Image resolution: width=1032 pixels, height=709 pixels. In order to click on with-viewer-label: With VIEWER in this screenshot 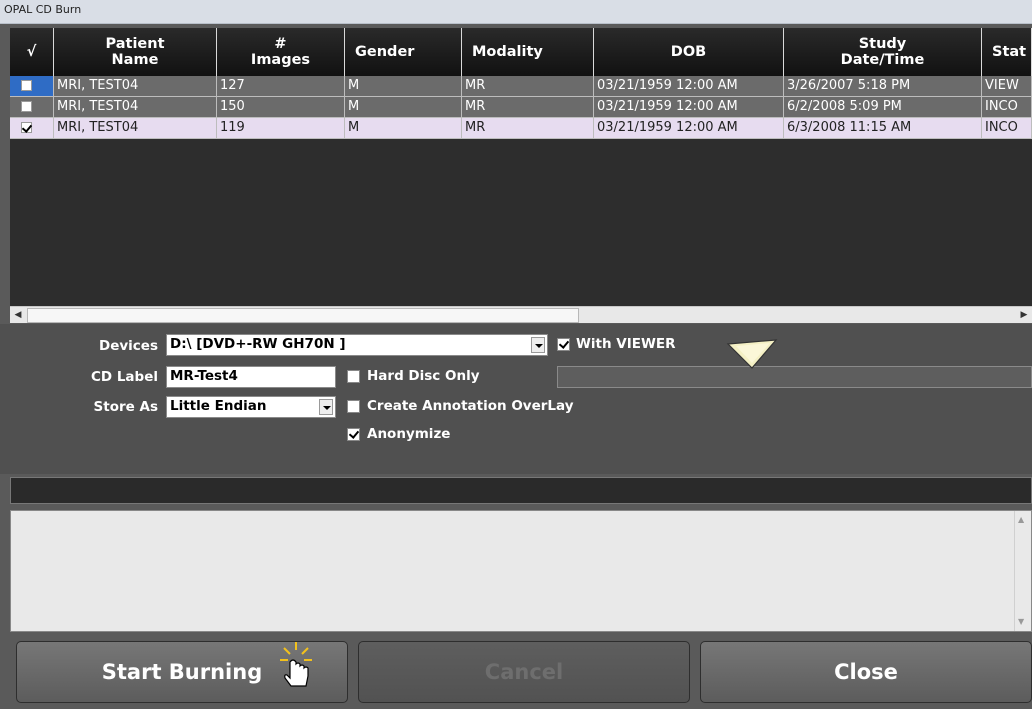, I will do `click(626, 344)`.